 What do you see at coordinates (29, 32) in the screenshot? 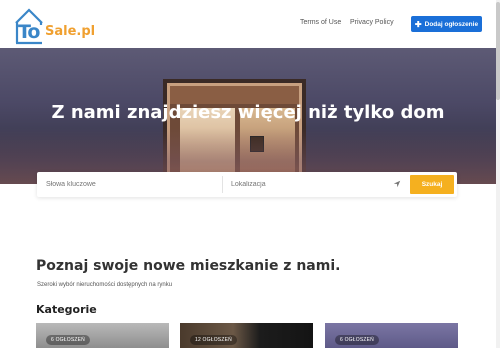
I see `logo-text-to: To` at bounding box center [29, 32].